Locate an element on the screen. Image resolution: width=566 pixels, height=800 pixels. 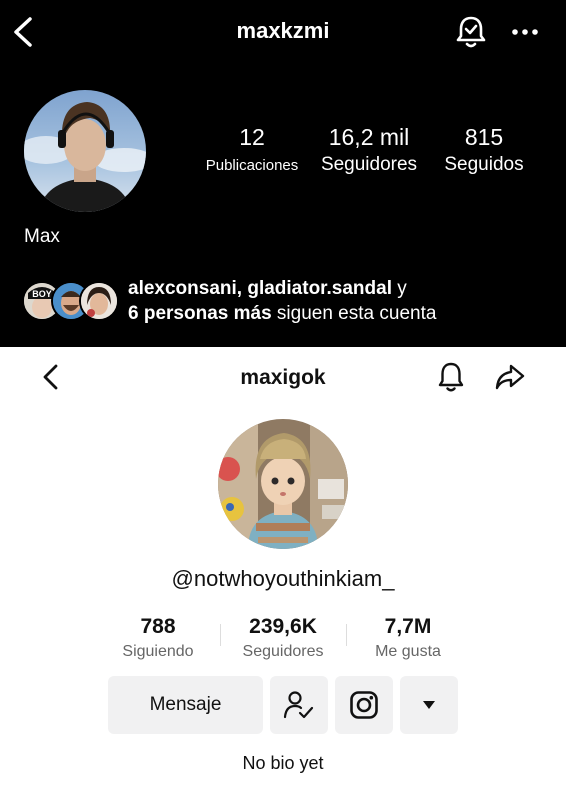
mini-avatar-text: BOY is located at coordinates (42, 294).